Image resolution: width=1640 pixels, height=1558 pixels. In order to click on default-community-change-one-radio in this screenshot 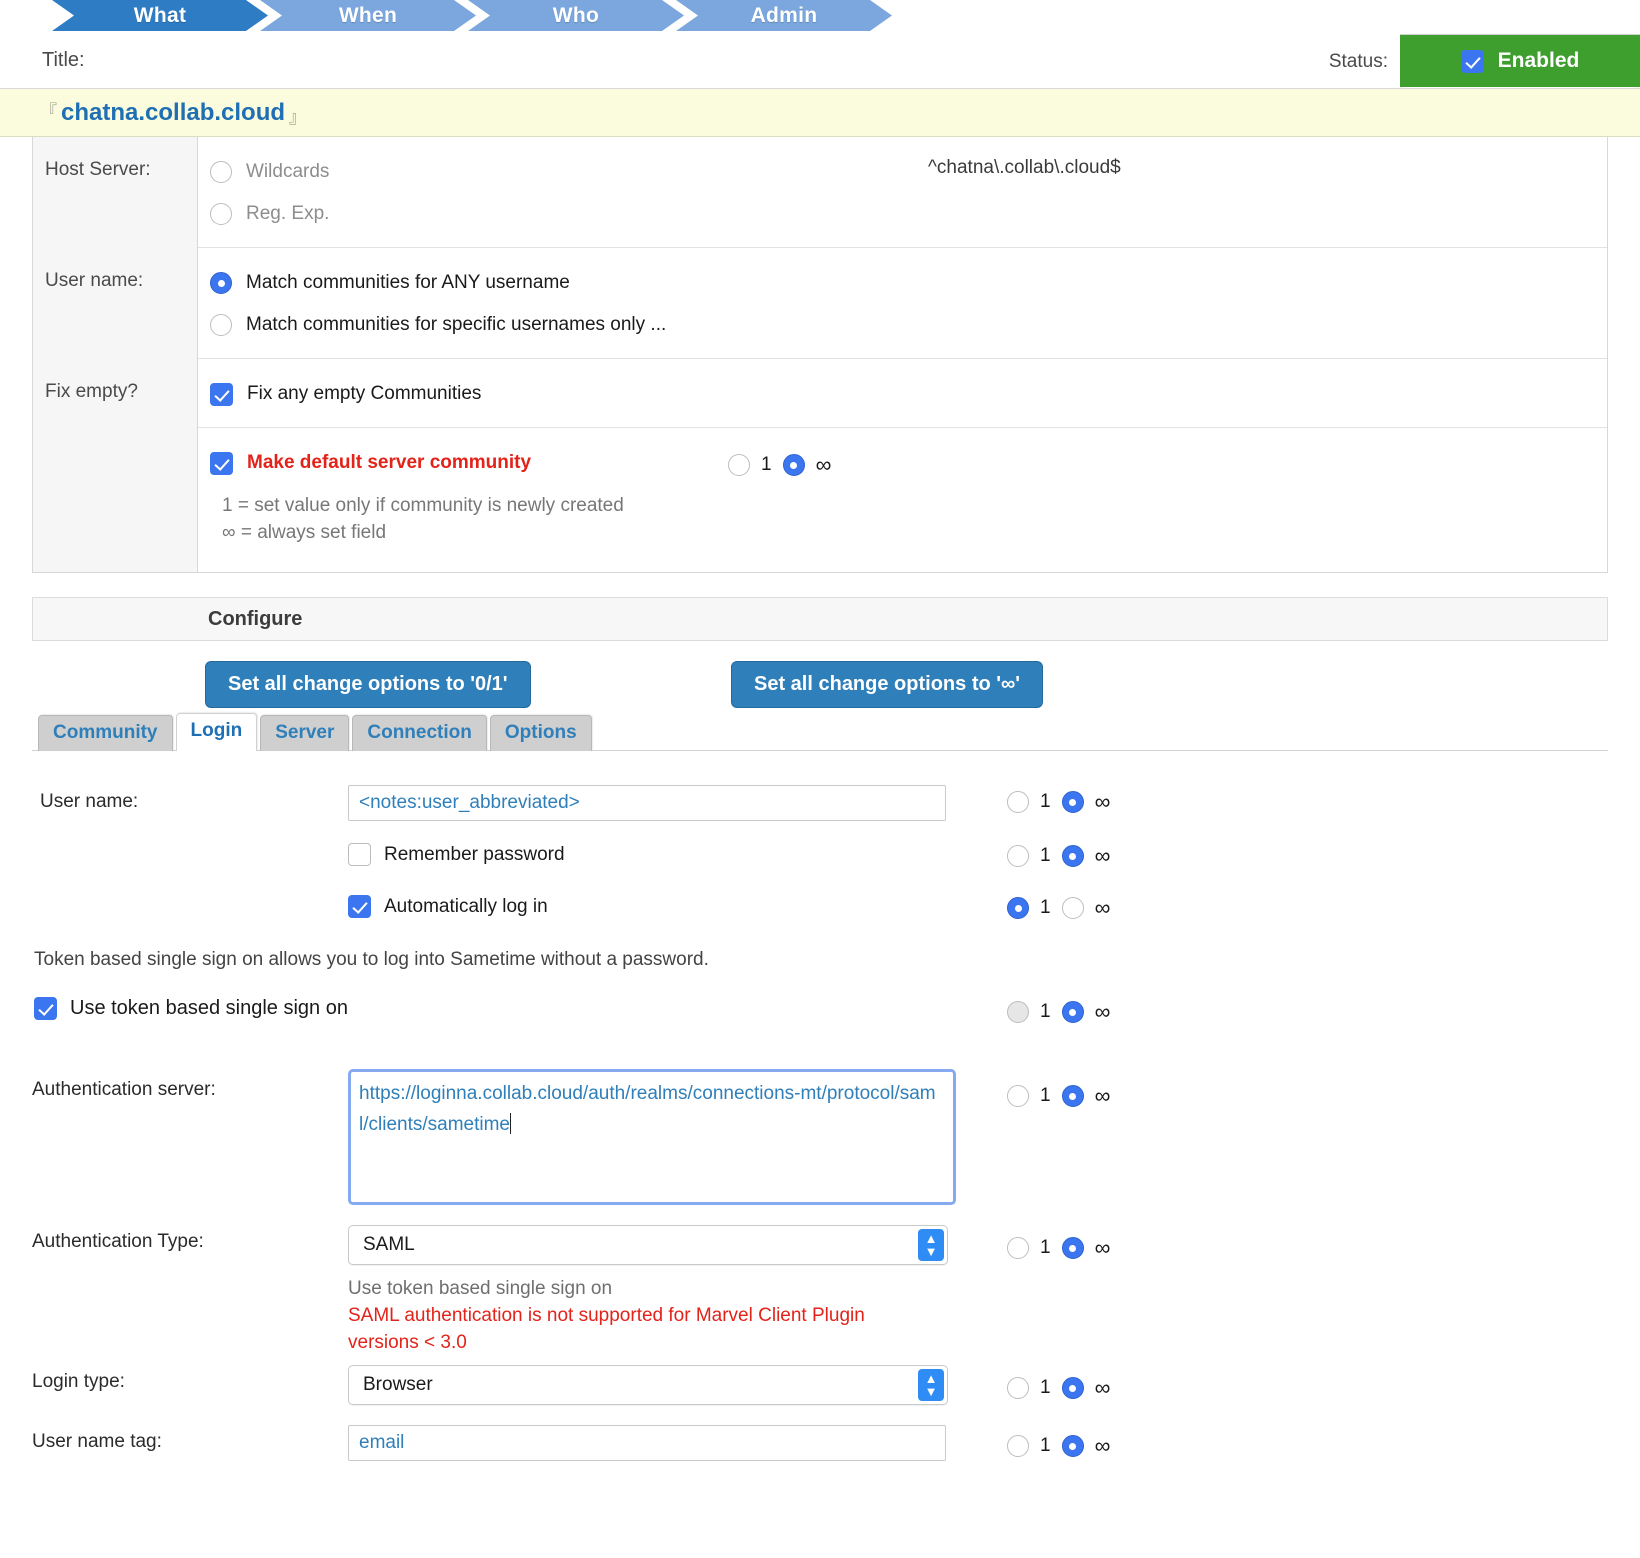, I will do `click(739, 465)`.